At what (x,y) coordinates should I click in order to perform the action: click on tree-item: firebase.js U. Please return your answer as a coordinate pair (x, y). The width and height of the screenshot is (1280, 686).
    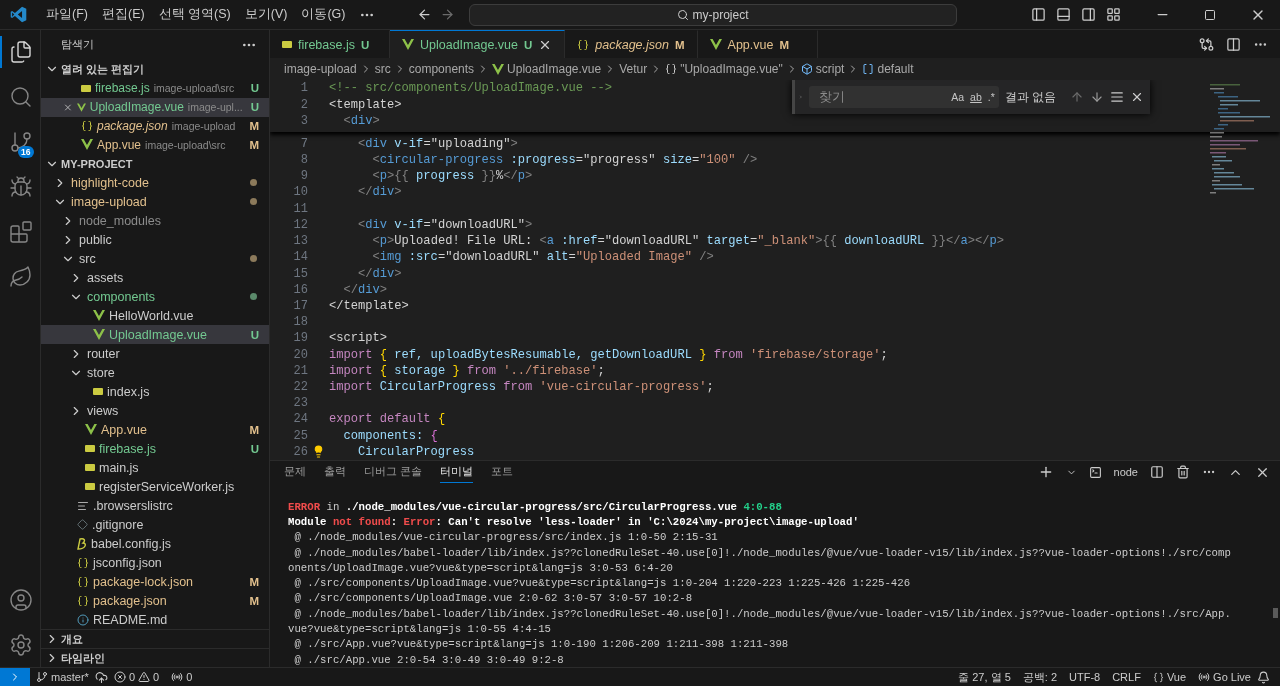
    Looking at the image, I should click on (155, 449).